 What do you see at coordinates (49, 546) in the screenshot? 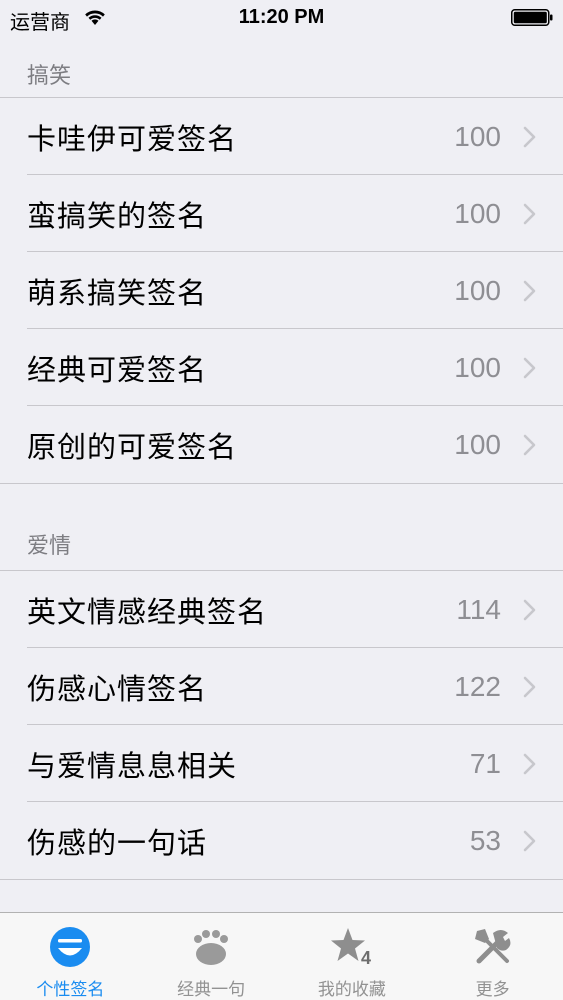
I see `section-header-love: 爱情` at bounding box center [49, 546].